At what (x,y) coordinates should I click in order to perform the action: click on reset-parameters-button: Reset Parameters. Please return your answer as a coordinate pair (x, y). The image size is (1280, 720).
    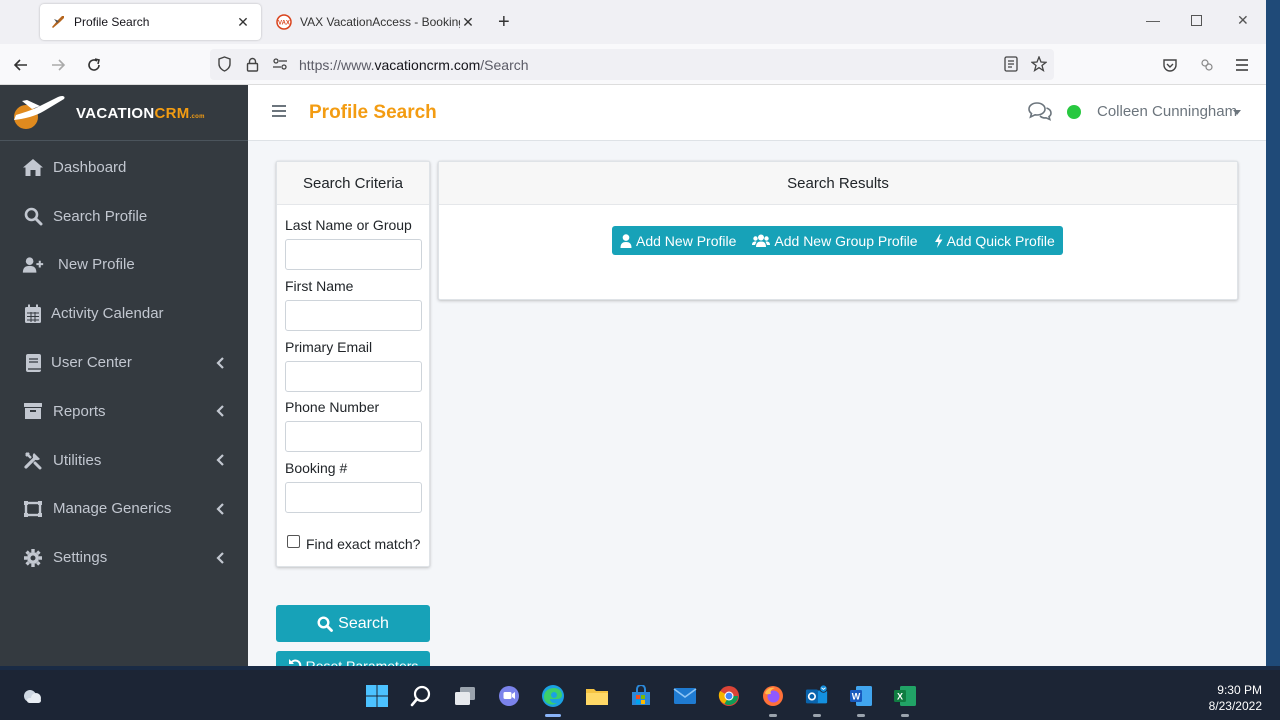
    Looking at the image, I should click on (353, 658).